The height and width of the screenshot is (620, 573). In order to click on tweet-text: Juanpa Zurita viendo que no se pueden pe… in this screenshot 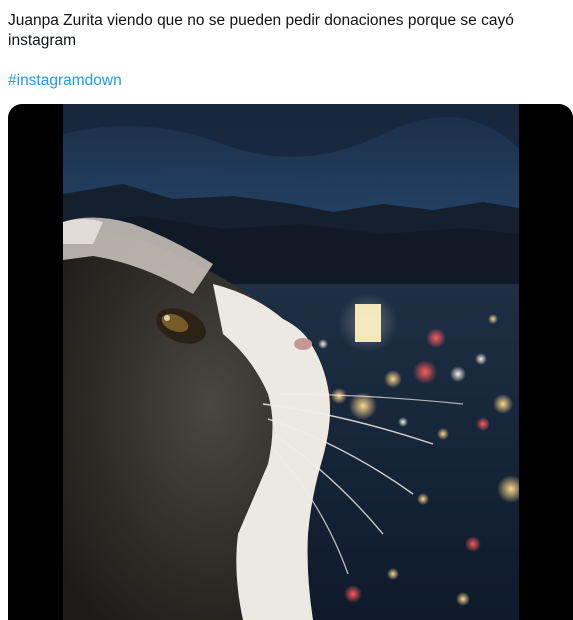, I will do `click(290, 31)`.